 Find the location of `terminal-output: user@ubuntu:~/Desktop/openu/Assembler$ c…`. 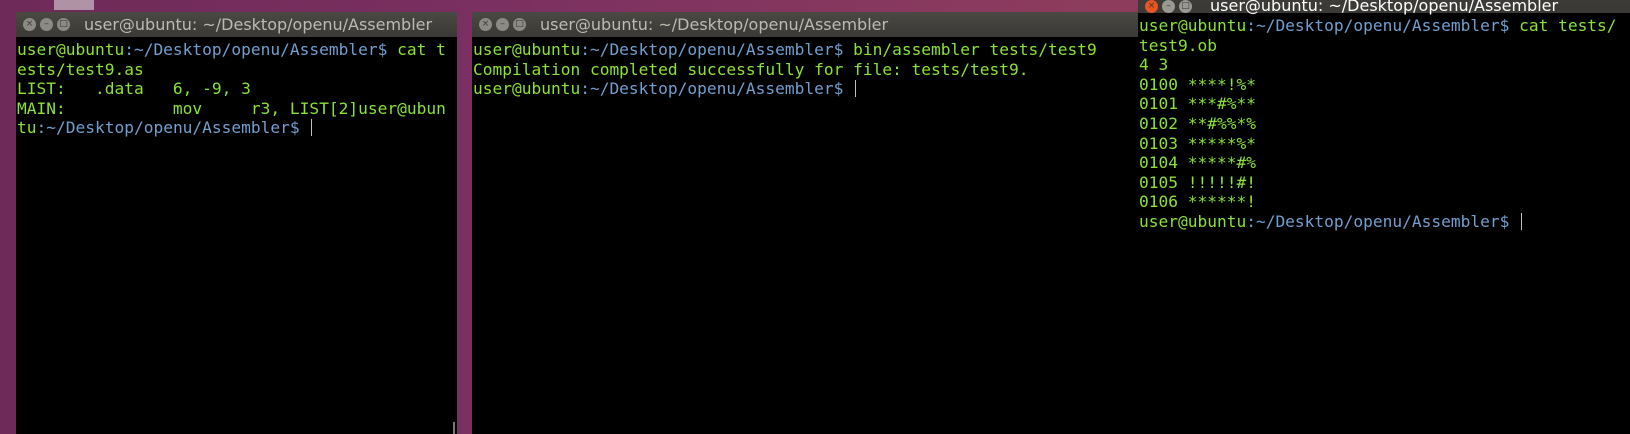

terminal-output: user@ubuntu:~/Desktop/openu/Assembler$ c… is located at coordinates (236, 87).